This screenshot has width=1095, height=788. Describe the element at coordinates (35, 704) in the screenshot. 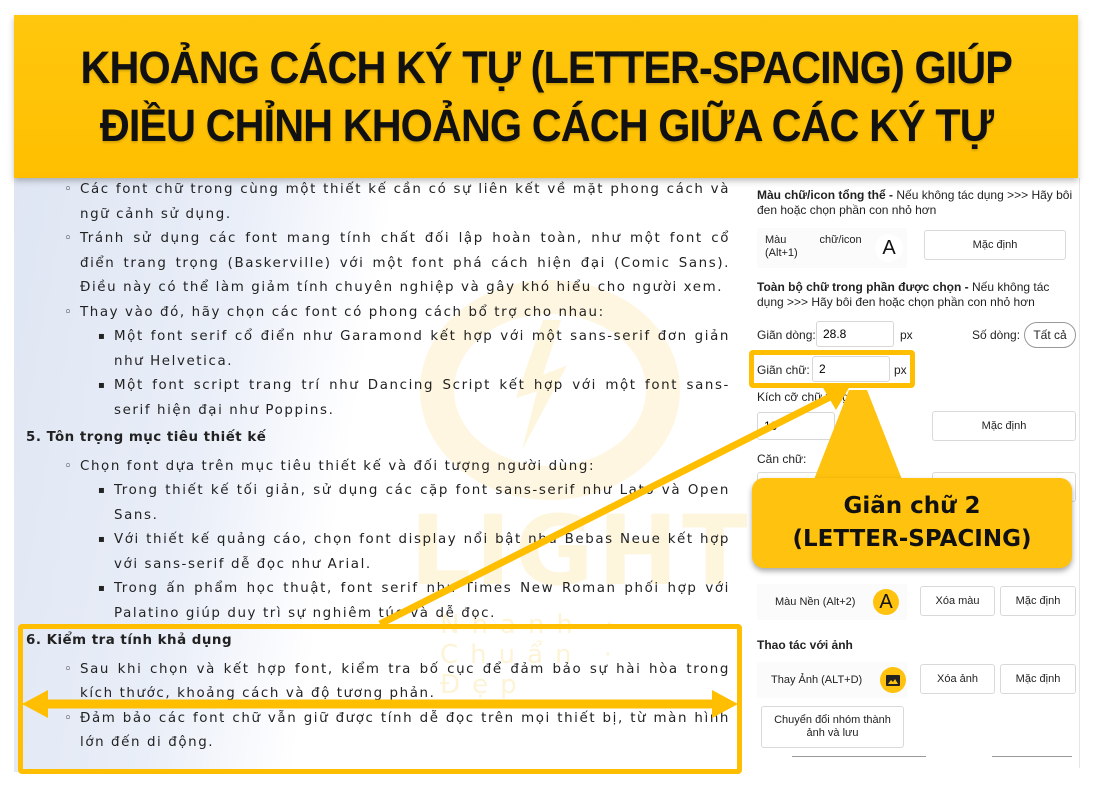

I see `double-arrow-left-head` at that location.